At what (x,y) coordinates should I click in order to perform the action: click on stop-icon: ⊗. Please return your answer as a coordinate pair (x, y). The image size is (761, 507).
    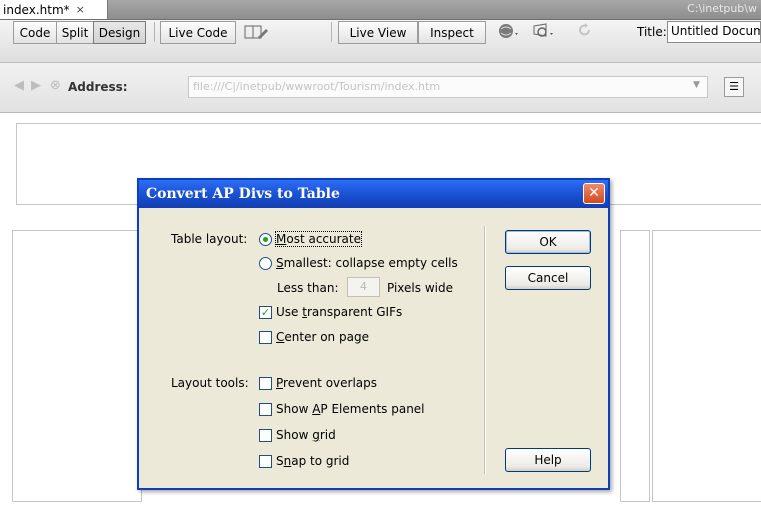
    Looking at the image, I should click on (55, 85).